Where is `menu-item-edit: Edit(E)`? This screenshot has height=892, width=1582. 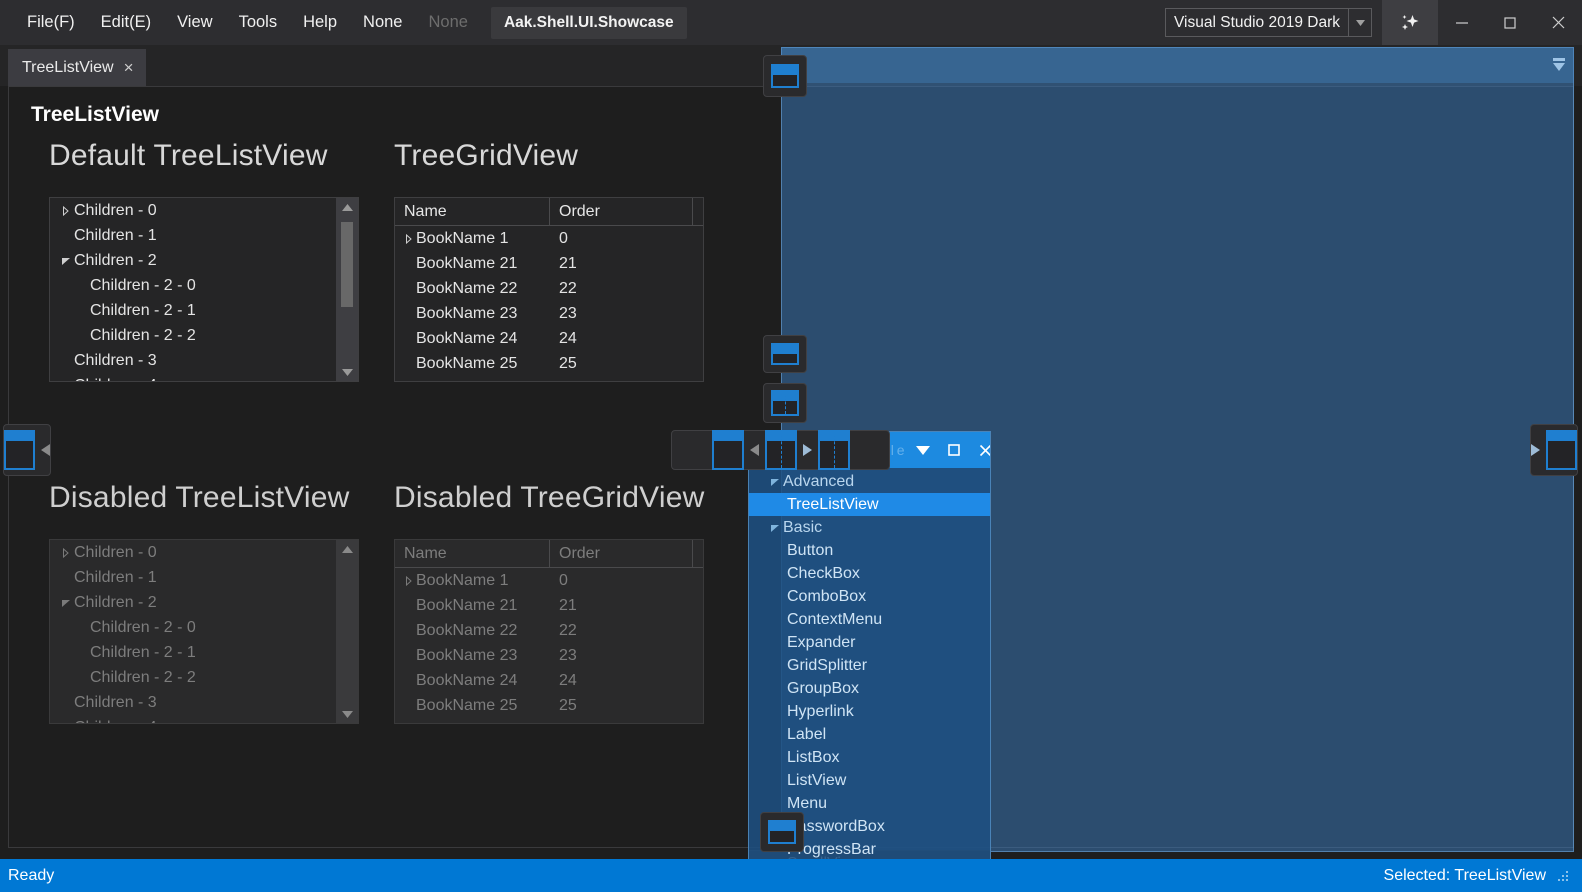
menu-item-edit: Edit(E) is located at coordinates (126, 22).